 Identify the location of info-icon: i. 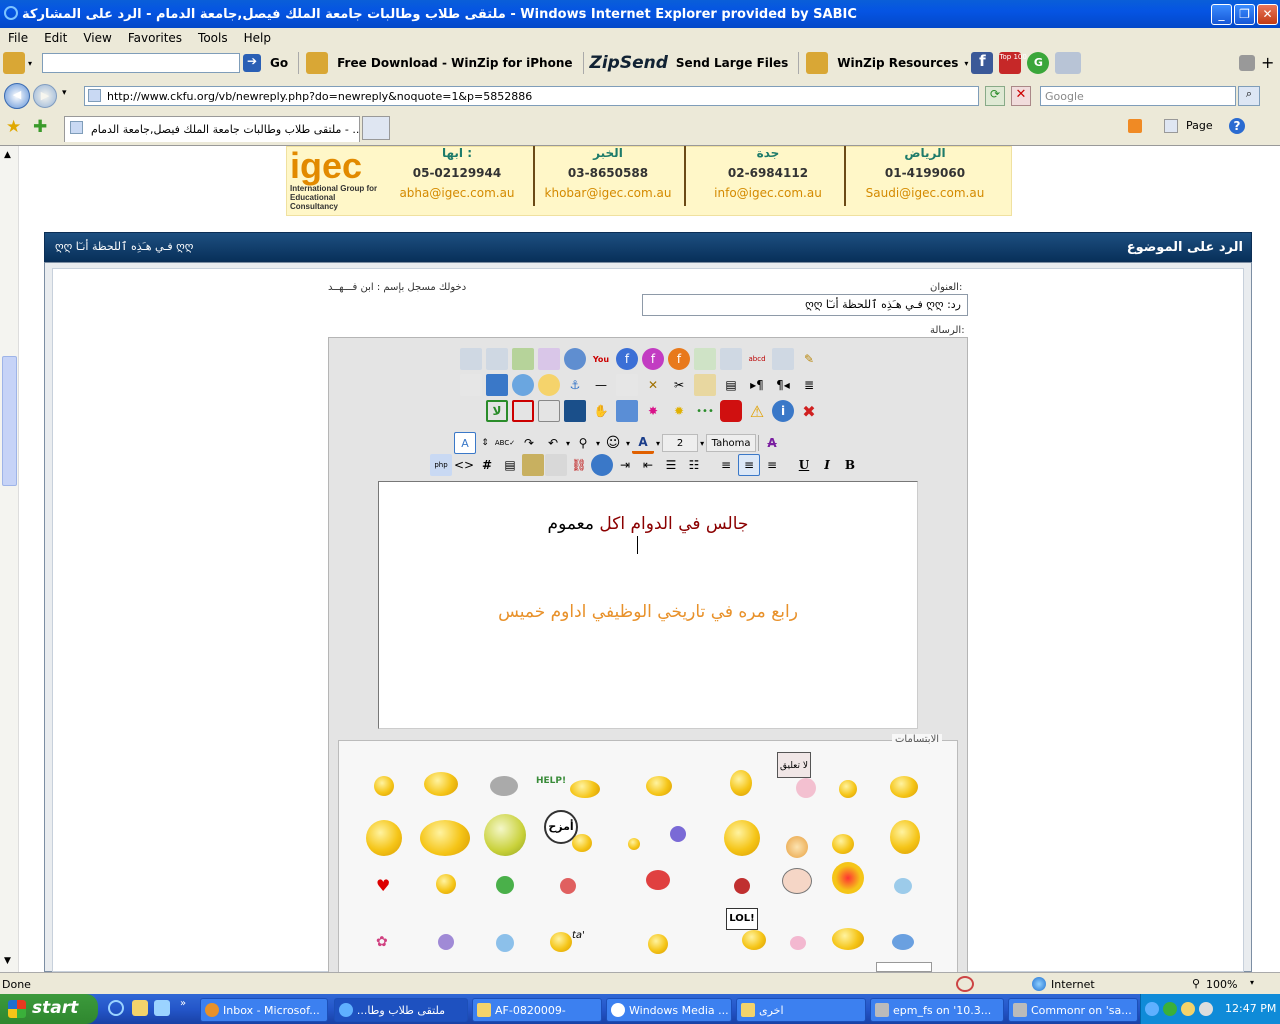
(783, 411).